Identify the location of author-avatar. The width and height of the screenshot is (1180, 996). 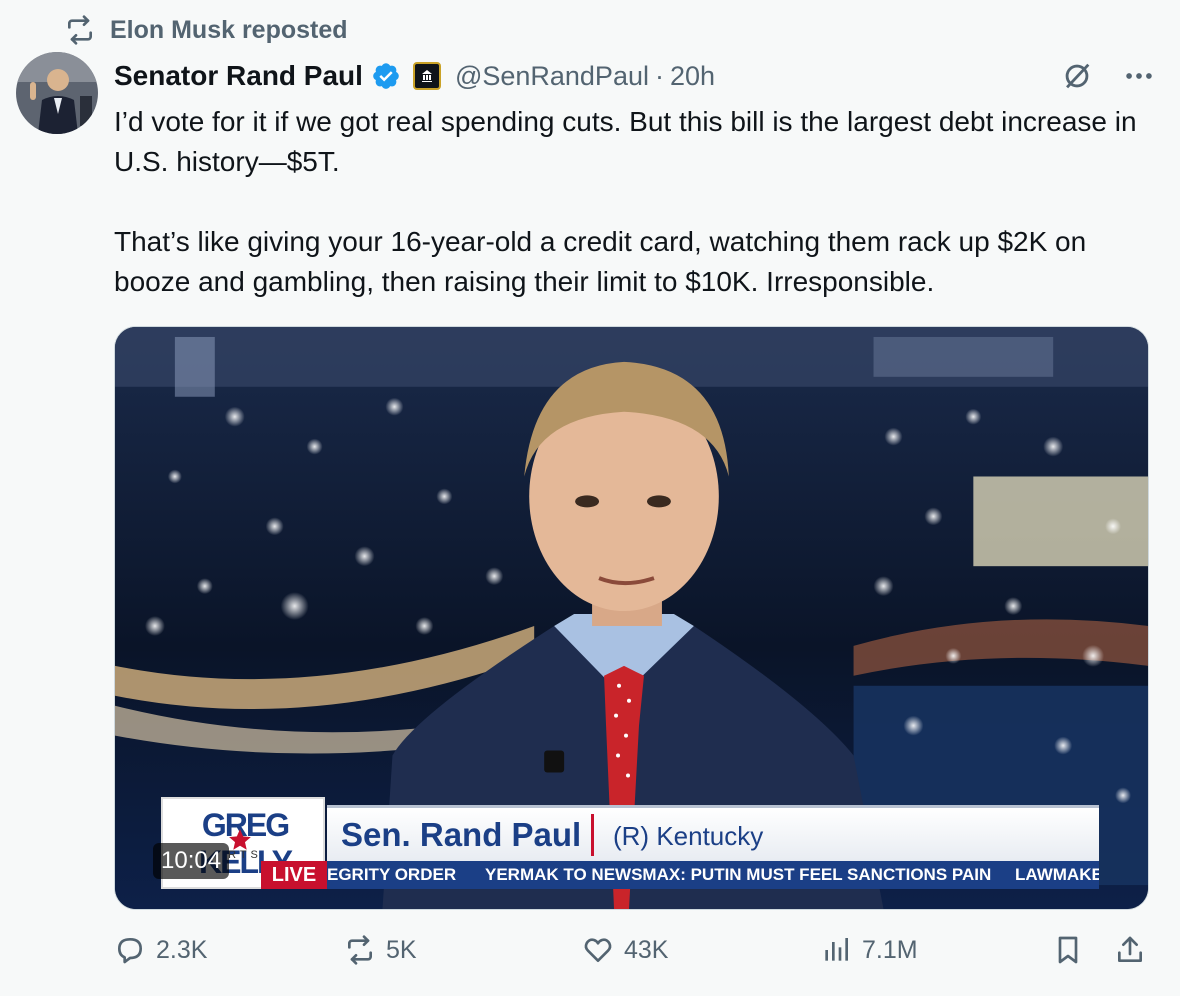
(57, 93).